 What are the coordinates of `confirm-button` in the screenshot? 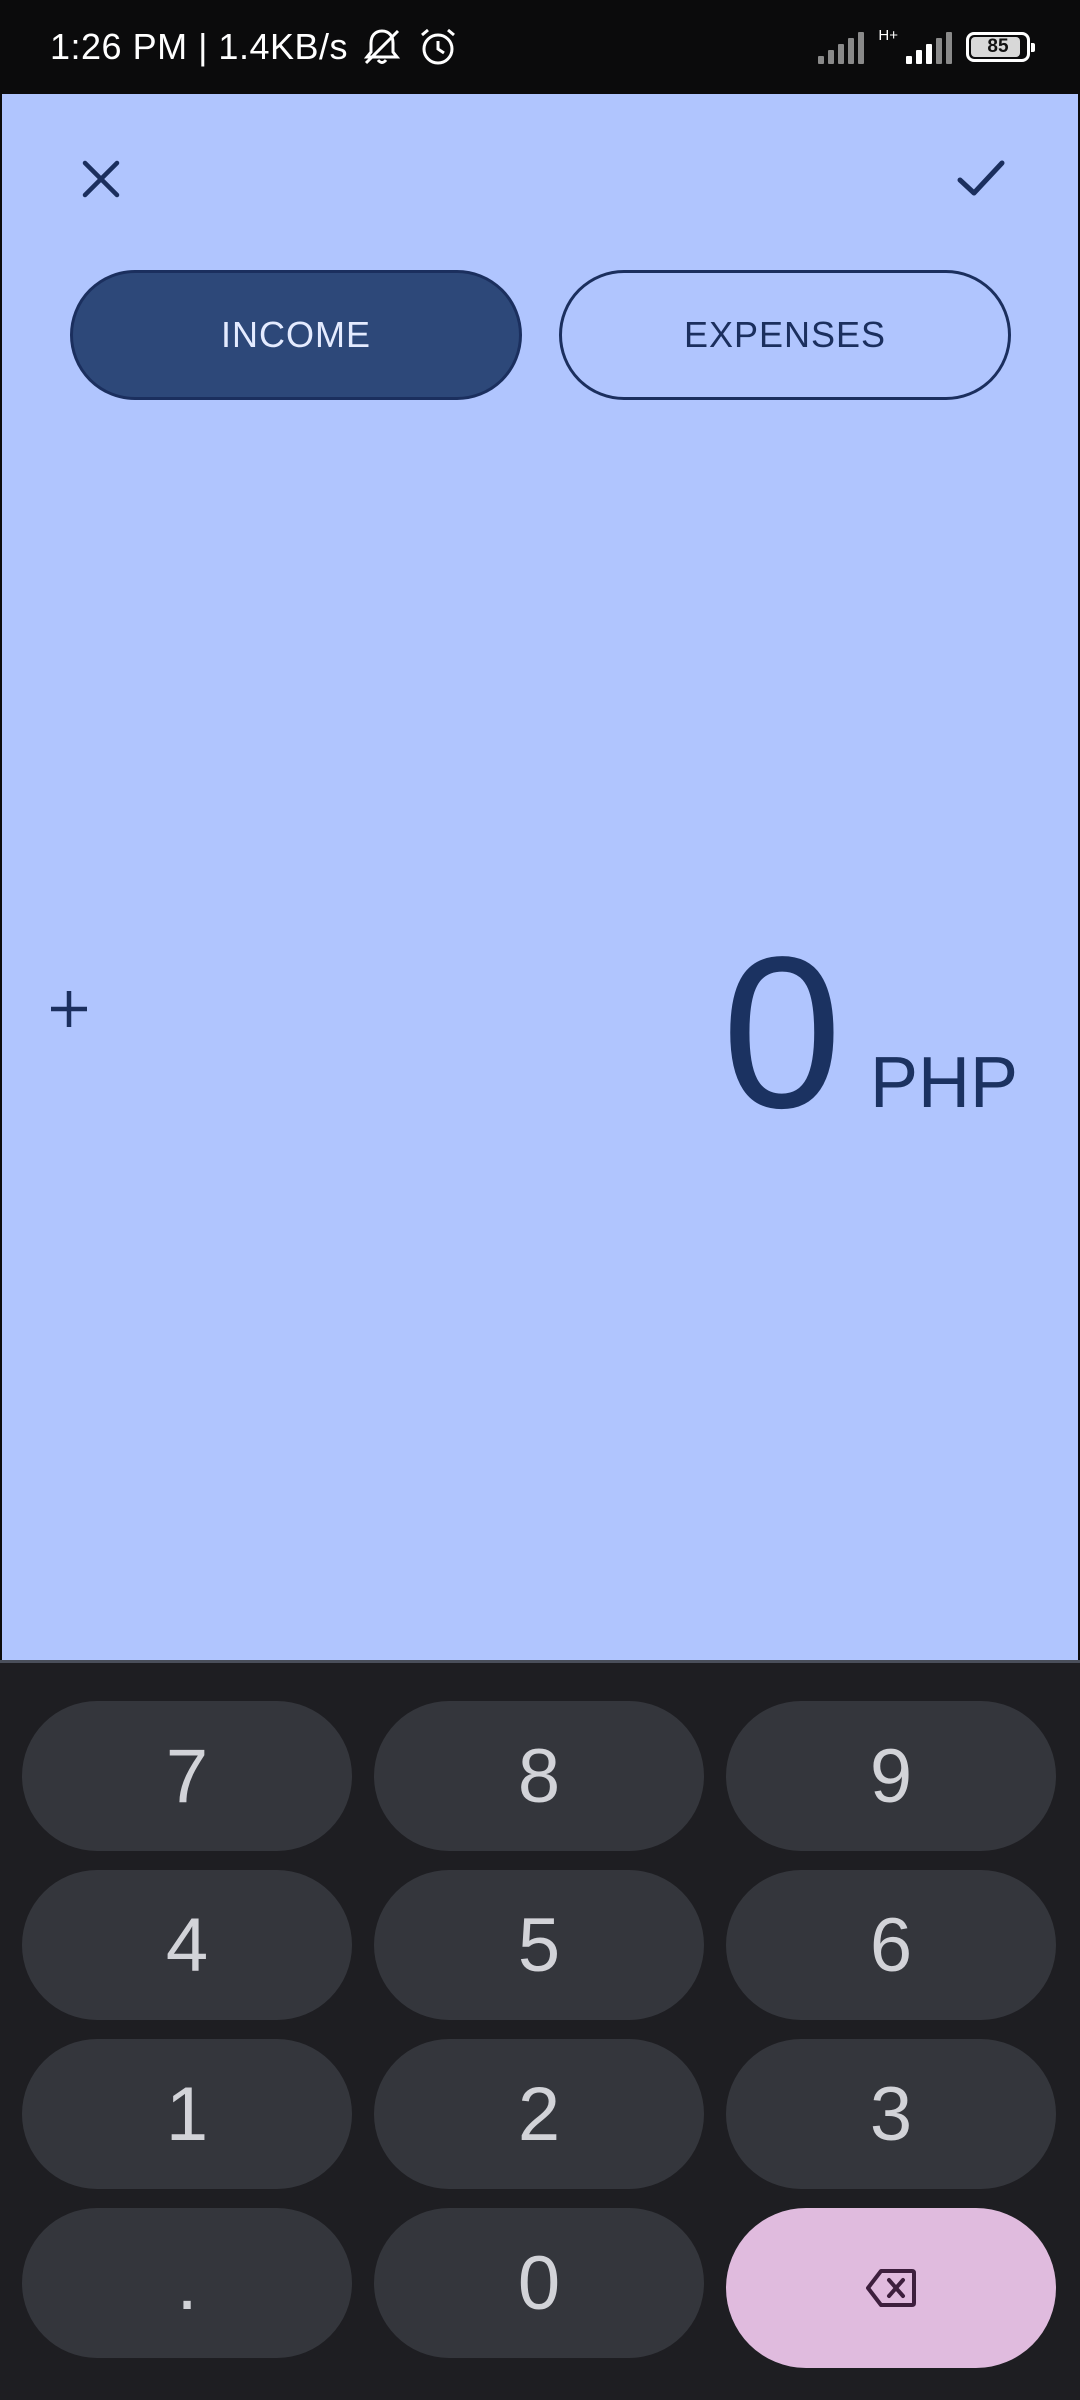 It's located at (981, 179).